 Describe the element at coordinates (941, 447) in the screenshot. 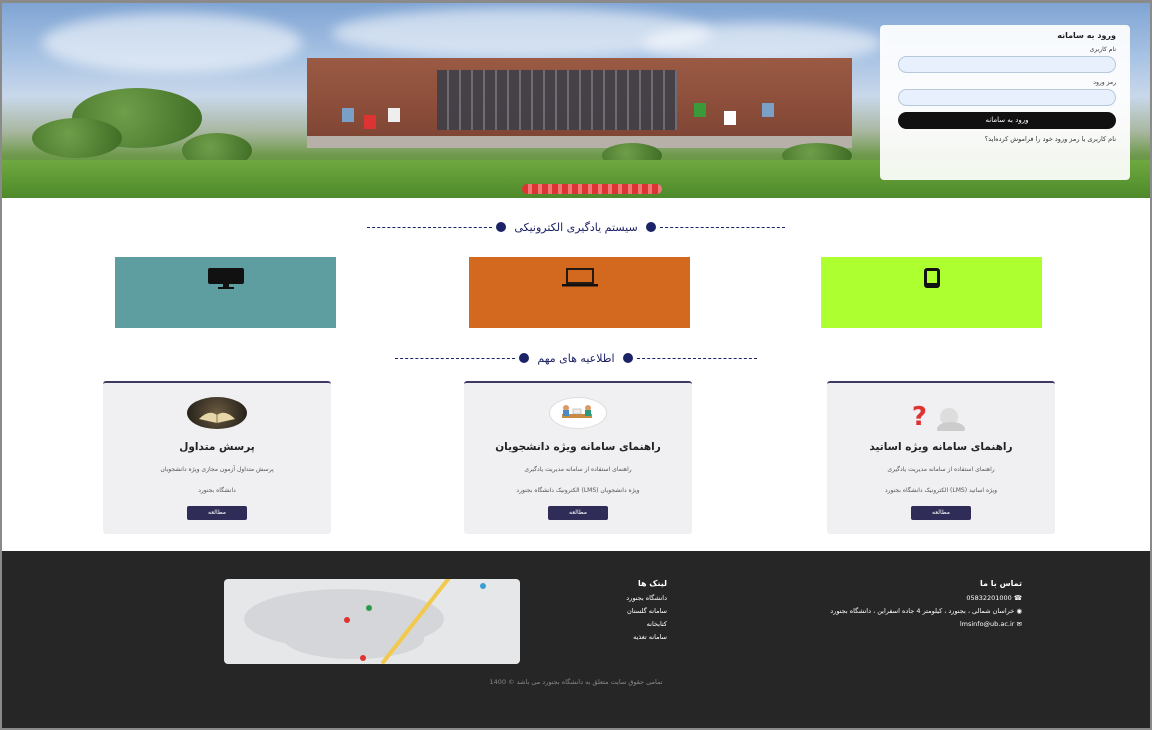

I see `card-title: راهنمای سامانه ویژه اساتید` at that location.